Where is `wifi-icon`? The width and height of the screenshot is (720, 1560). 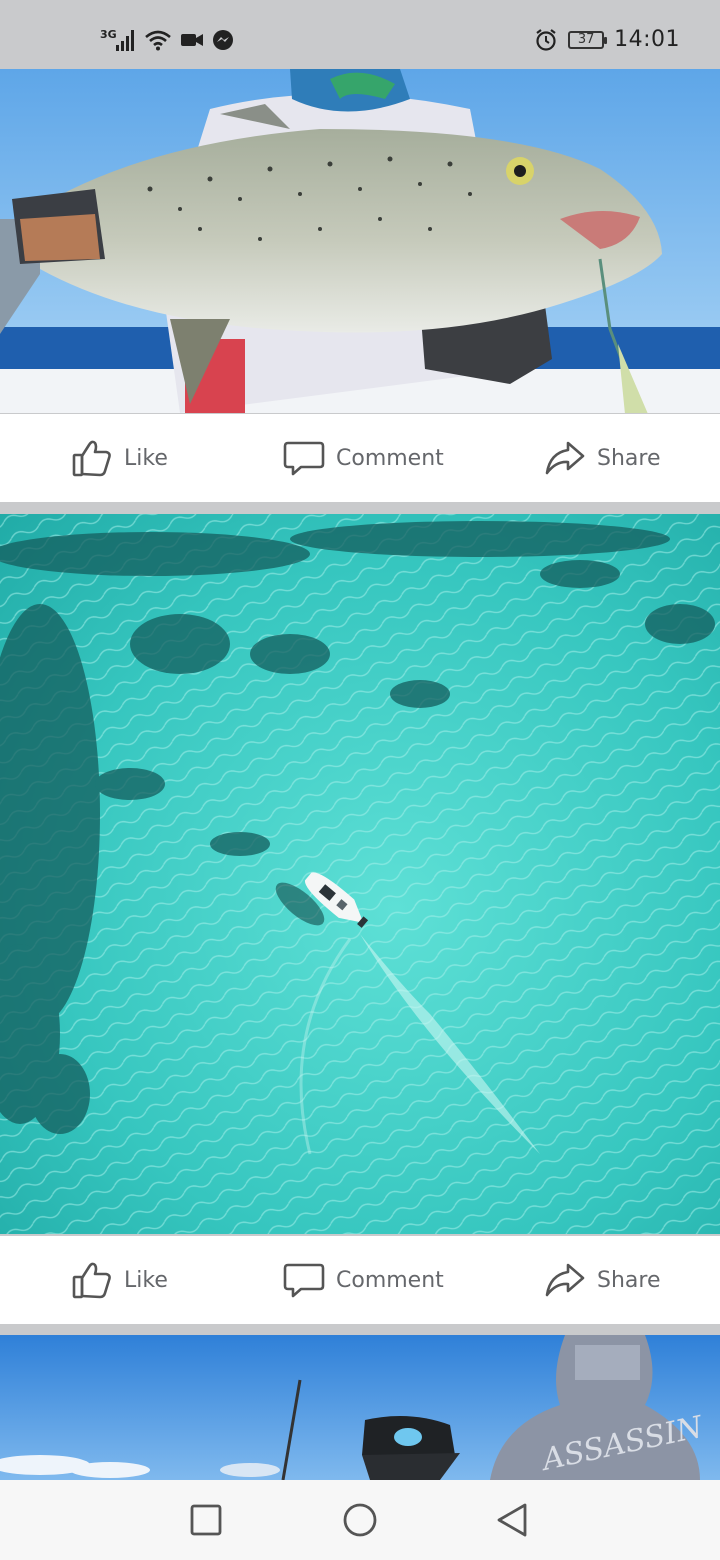
wifi-icon is located at coordinates (158, 40).